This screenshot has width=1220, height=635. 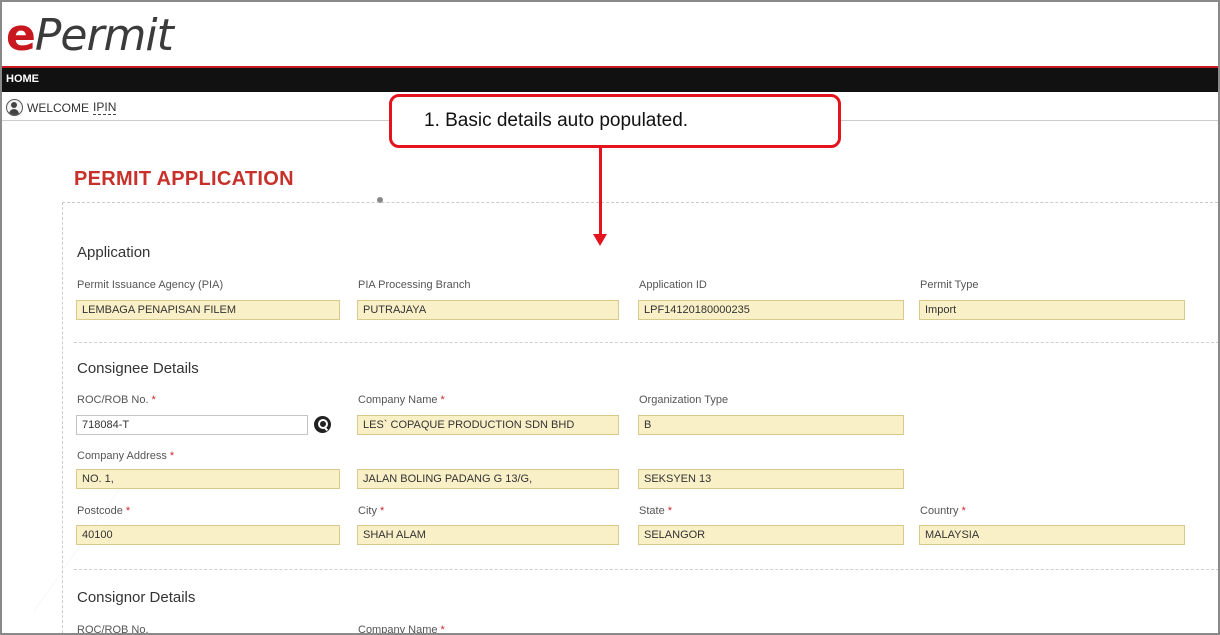 I want to click on roc-input: 718084-T, so click(x=192, y=425).